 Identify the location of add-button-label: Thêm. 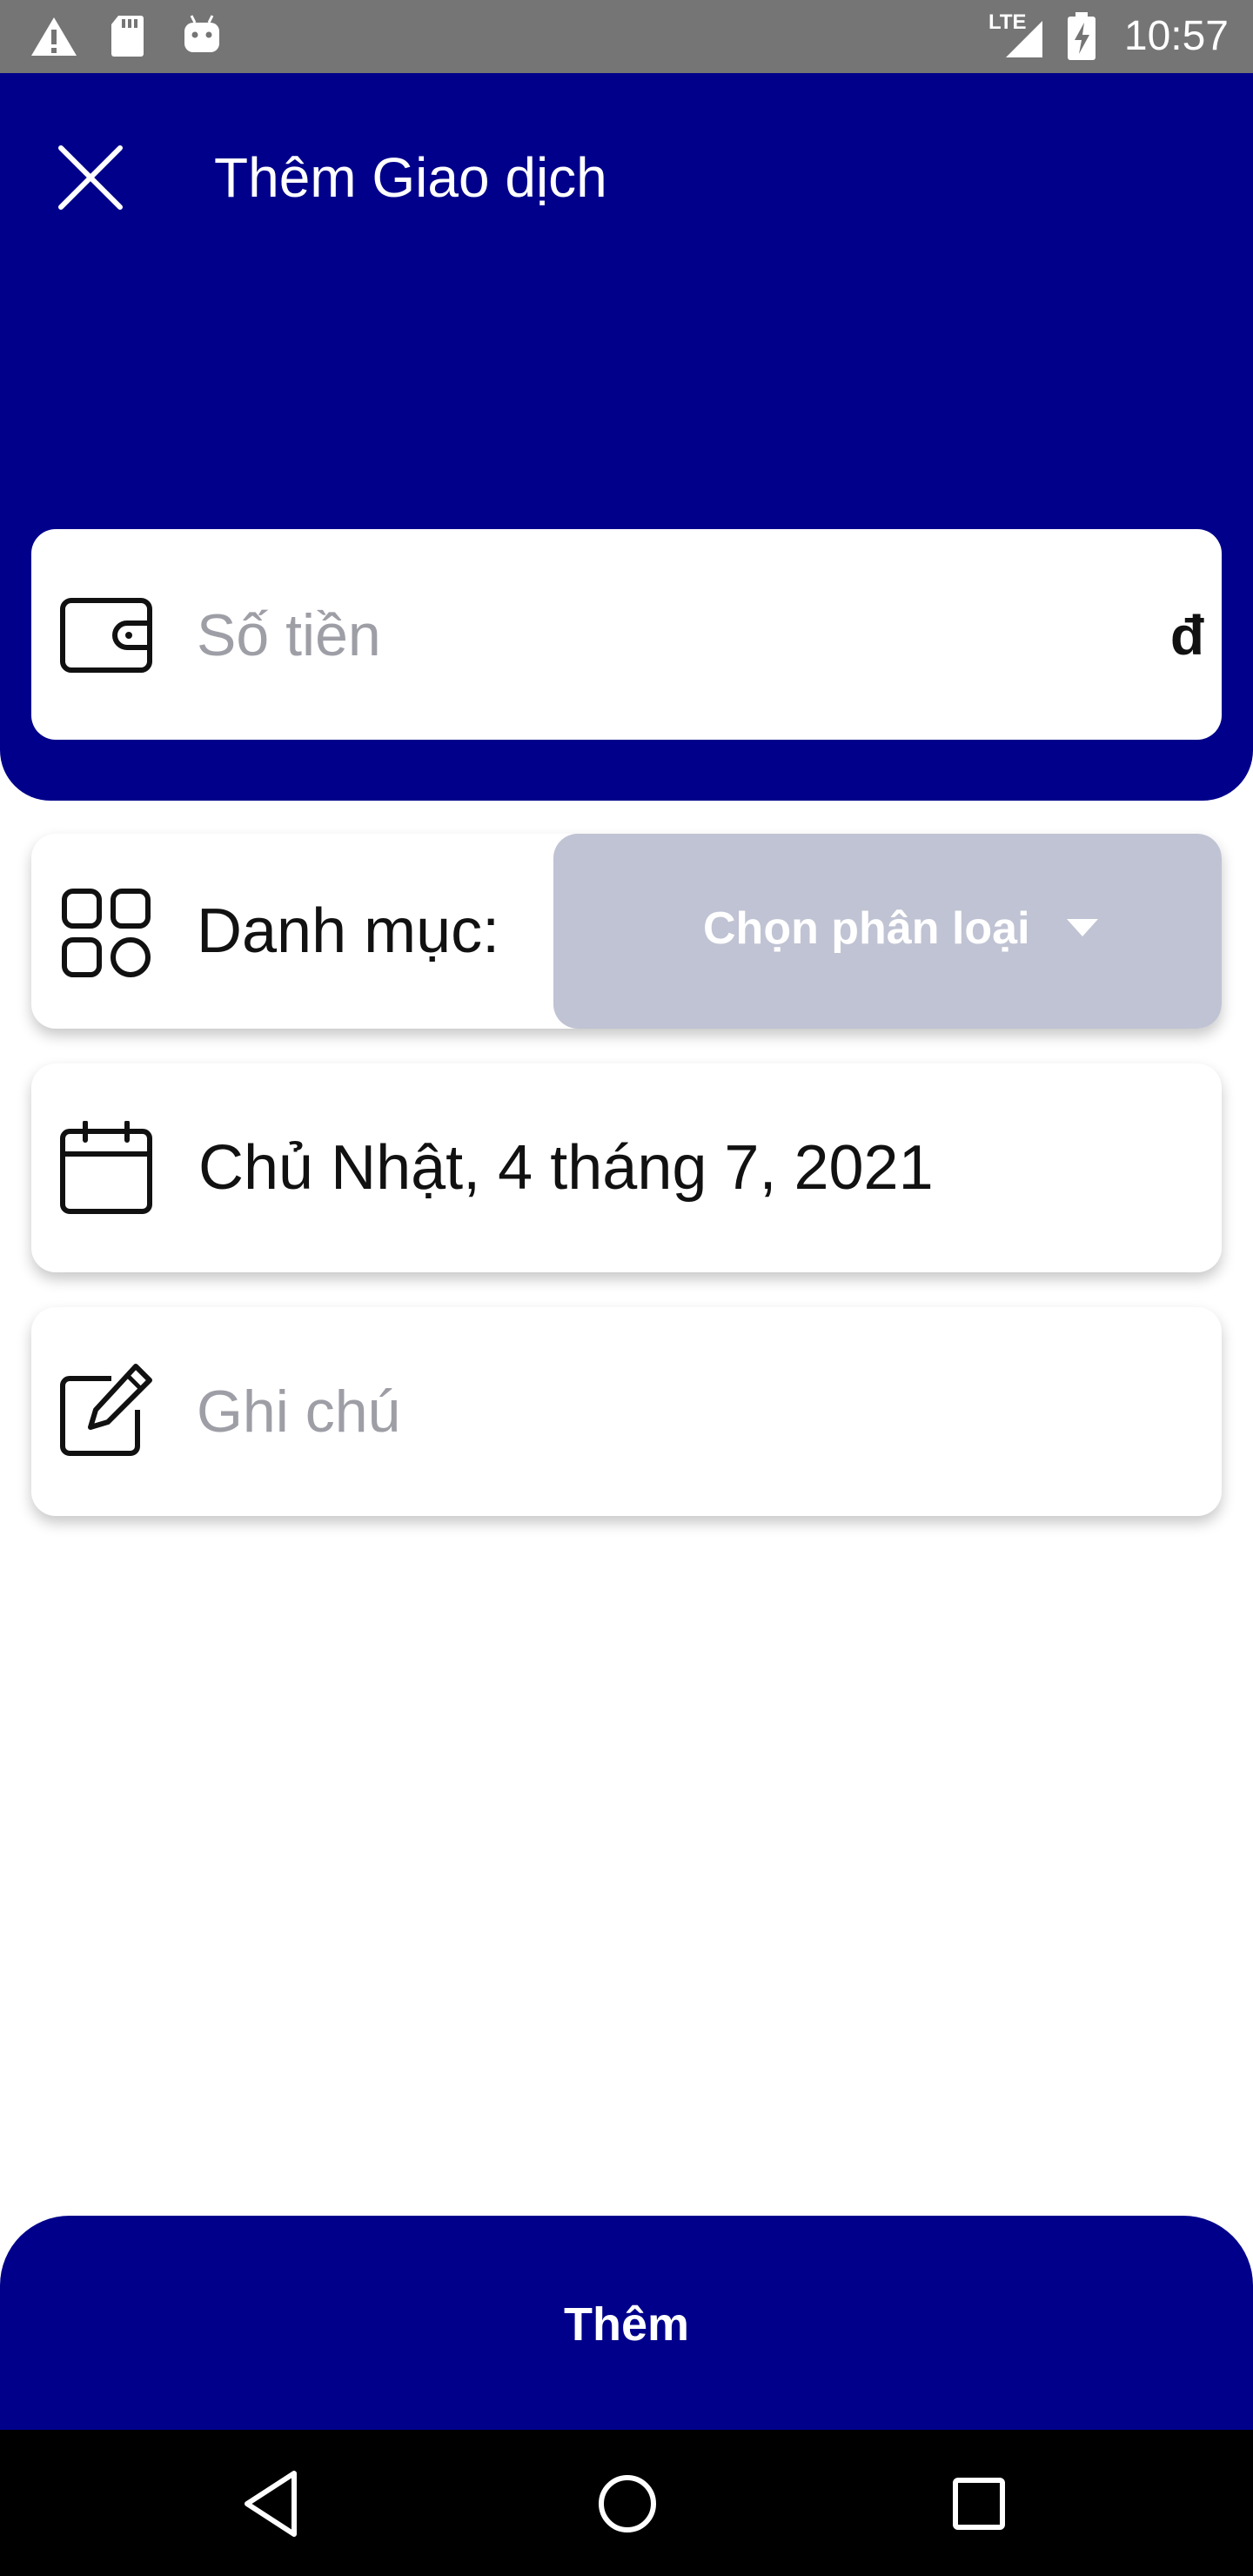
(626, 2324).